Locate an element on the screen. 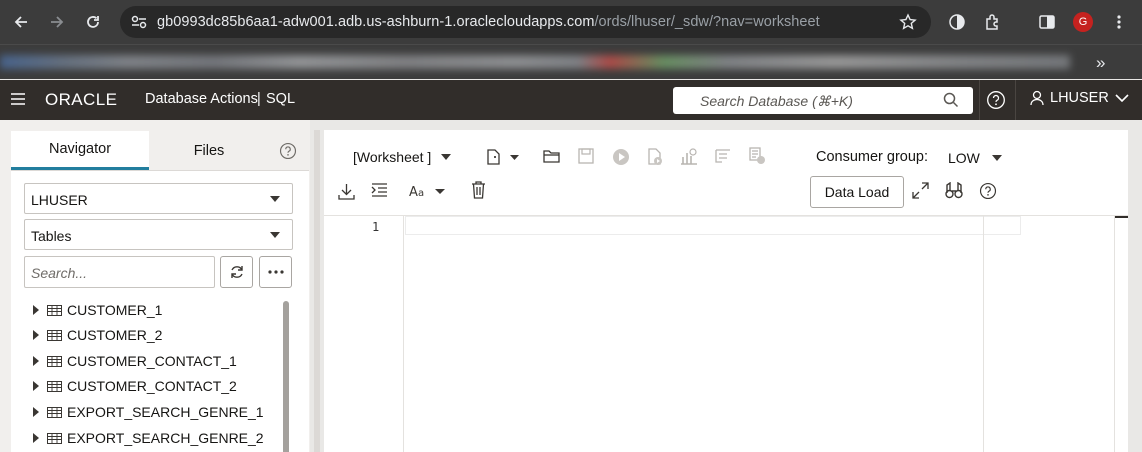 The image size is (1142, 452). search-database-placeholder: Search Database (⌘+K) is located at coordinates (776, 101).